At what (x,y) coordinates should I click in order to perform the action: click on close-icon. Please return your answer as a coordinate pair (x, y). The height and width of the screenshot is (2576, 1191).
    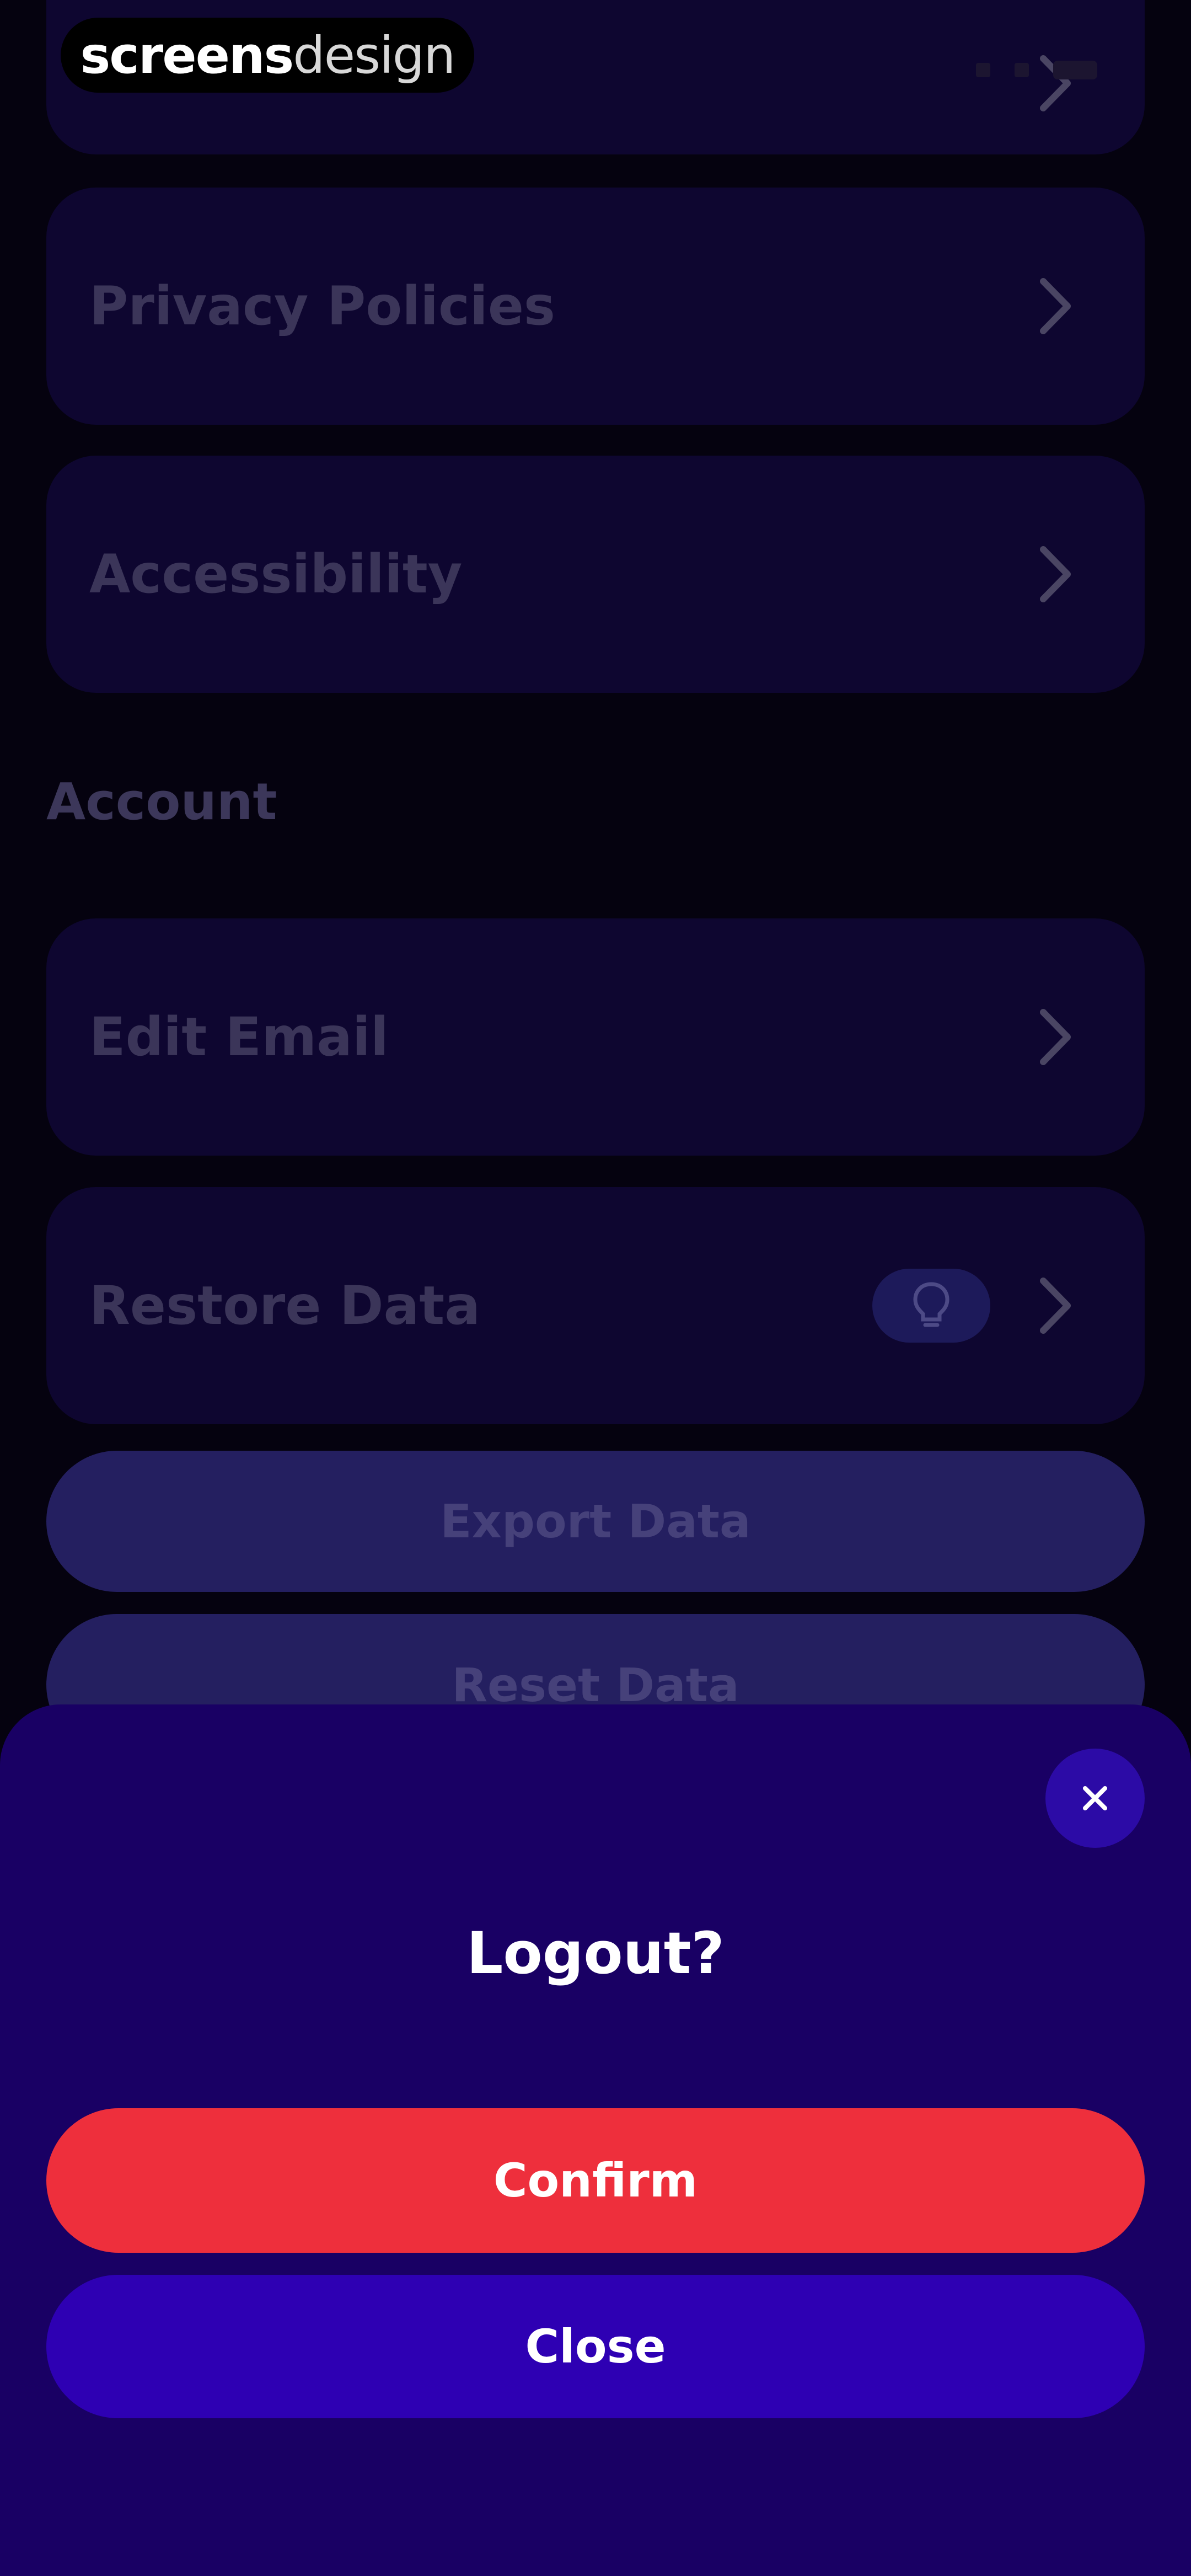
    Looking at the image, I should click on (1095, 1798).